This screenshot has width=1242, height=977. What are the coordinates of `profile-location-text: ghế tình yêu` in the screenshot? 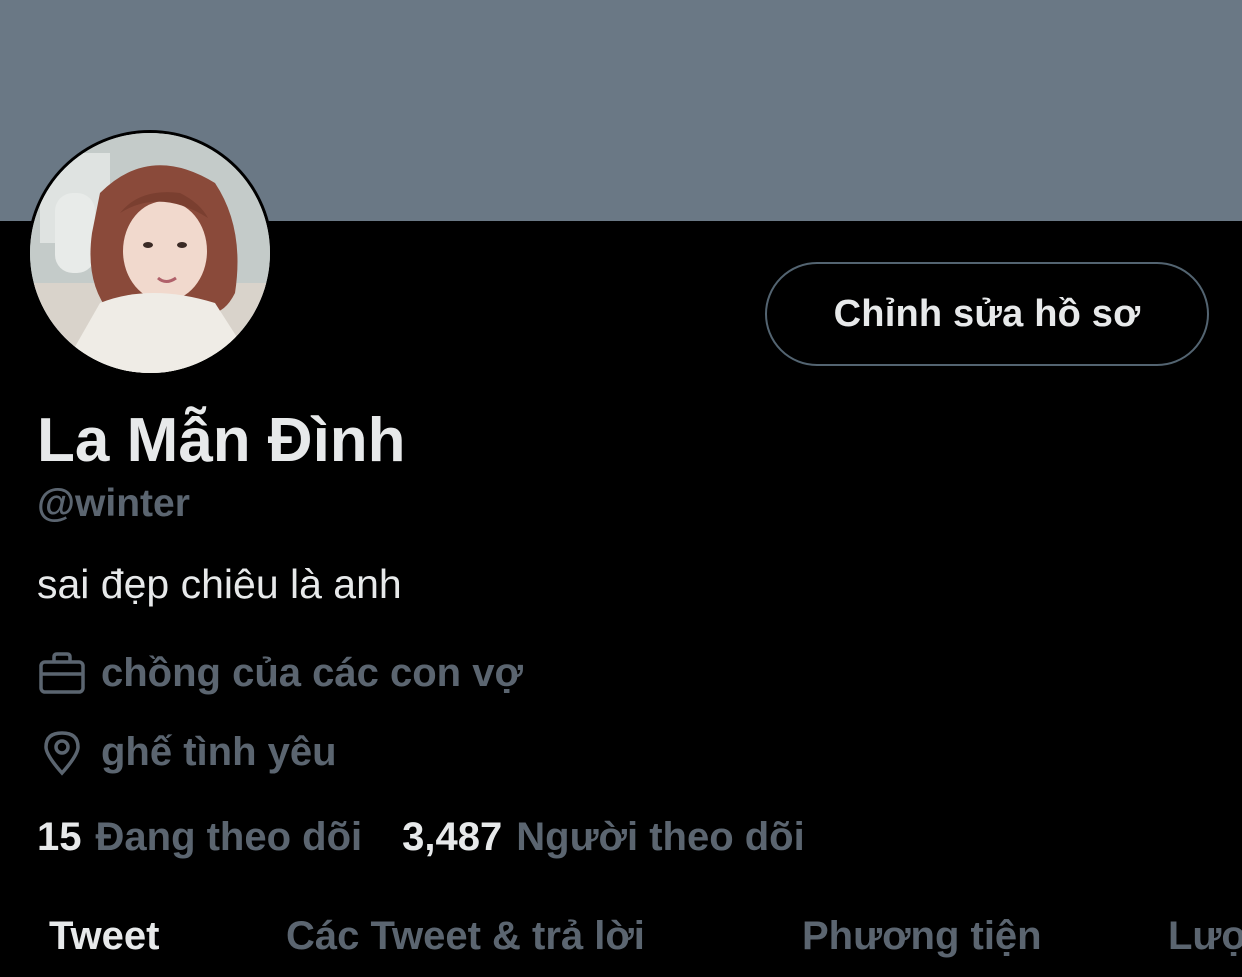 It's located at (219, 751).